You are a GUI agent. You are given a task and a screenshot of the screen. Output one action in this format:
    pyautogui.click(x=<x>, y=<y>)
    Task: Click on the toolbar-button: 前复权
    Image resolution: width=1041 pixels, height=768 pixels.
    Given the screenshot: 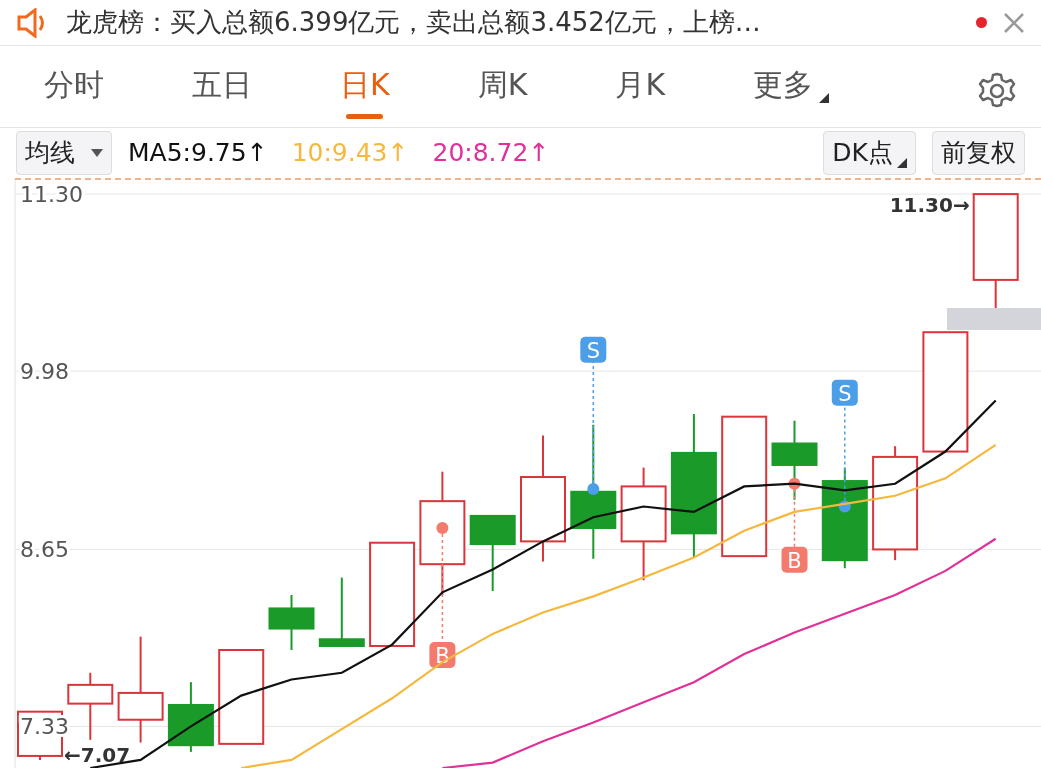 What is the action you would take?
    pyautogui.click(x=978, y=153)
    